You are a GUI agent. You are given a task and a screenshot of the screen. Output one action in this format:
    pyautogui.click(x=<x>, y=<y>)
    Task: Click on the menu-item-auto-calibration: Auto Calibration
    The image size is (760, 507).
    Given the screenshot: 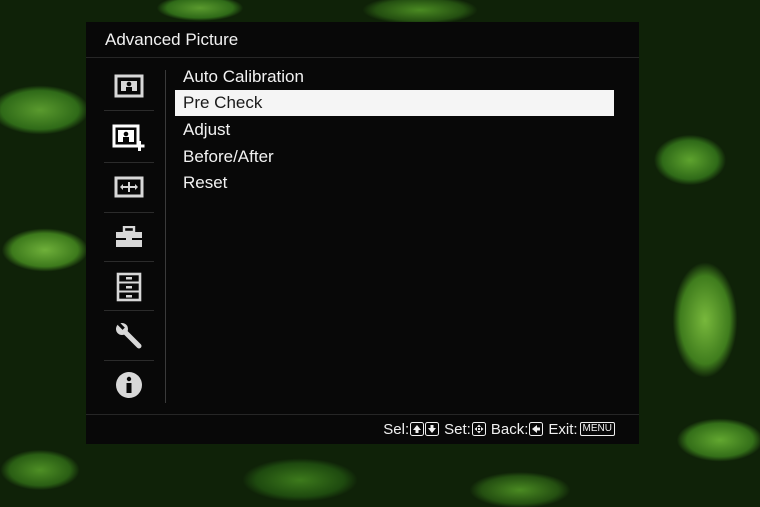 What is the action you would take?
    pyautogui.click(x=243, y=77)
    